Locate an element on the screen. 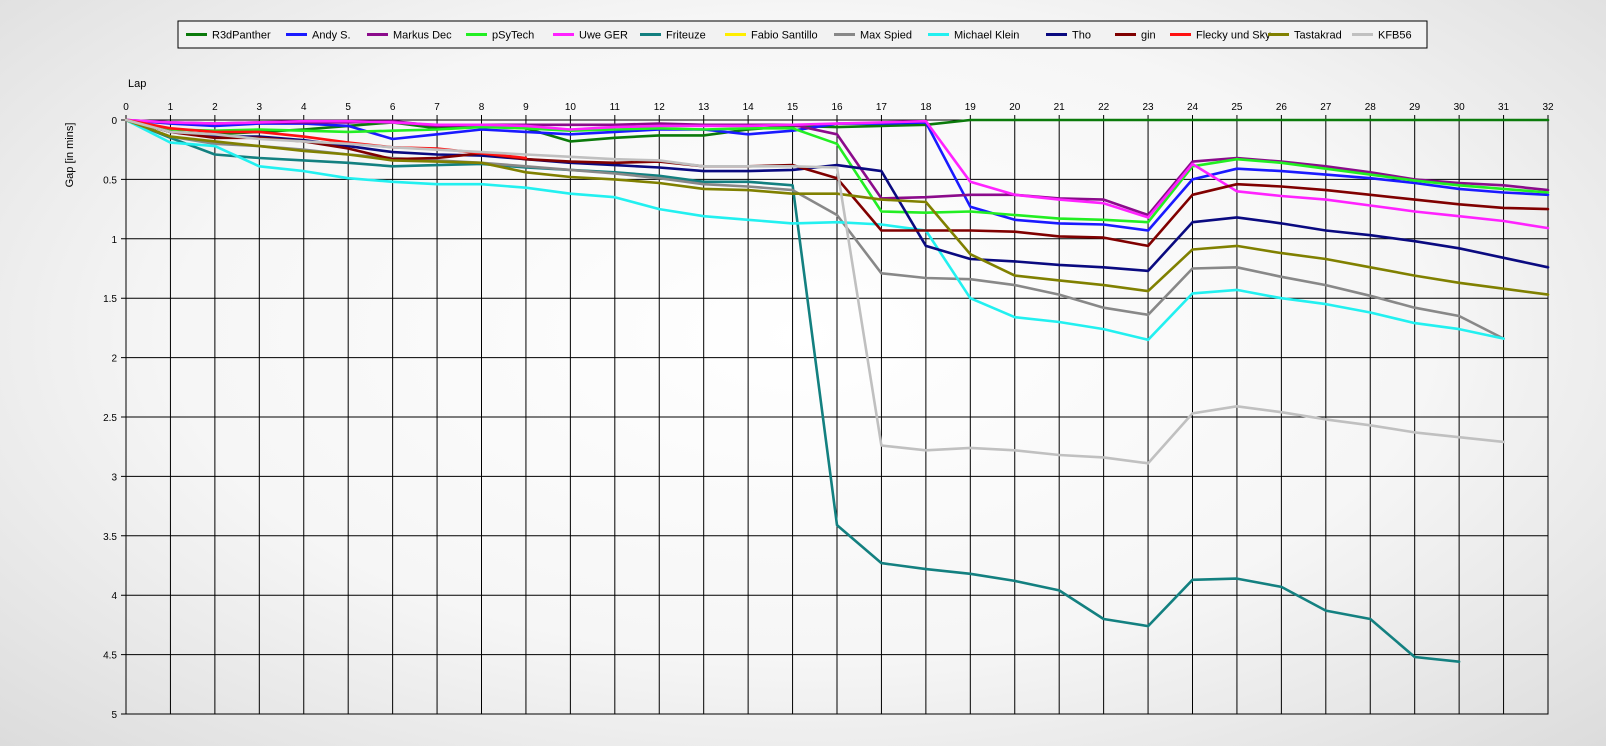  legend-entry: pSyTech is located at coordinates (513, 36).